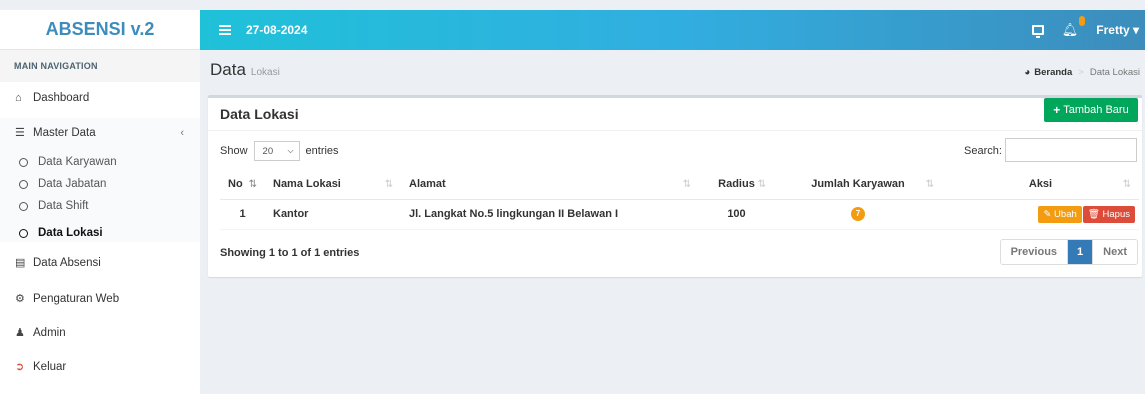 The height and width of the screenshot is (394, 1145). What do you see at coordinates (307, 184) in the screenshot?
I see `column-header-label: Nama Lokasi` at bounding box center [307, 184].